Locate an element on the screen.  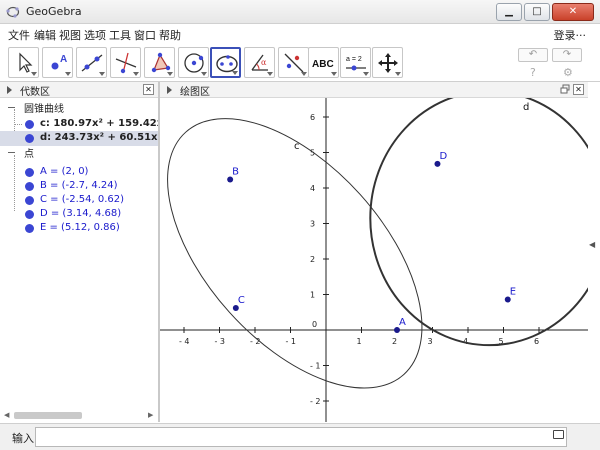
y-tick-label: 6 is located at coordinates (312, 117).